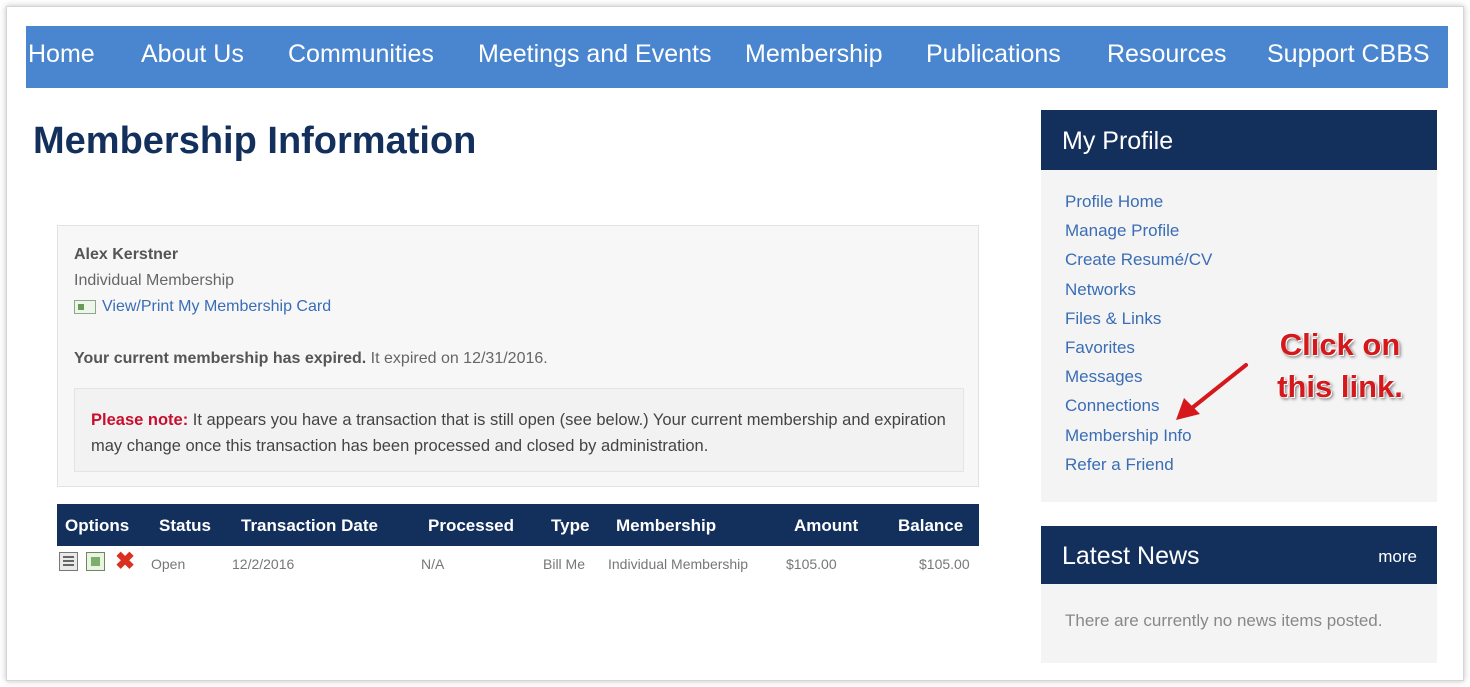  I want to click on nav-resources: Resources, so click(1167, 54).